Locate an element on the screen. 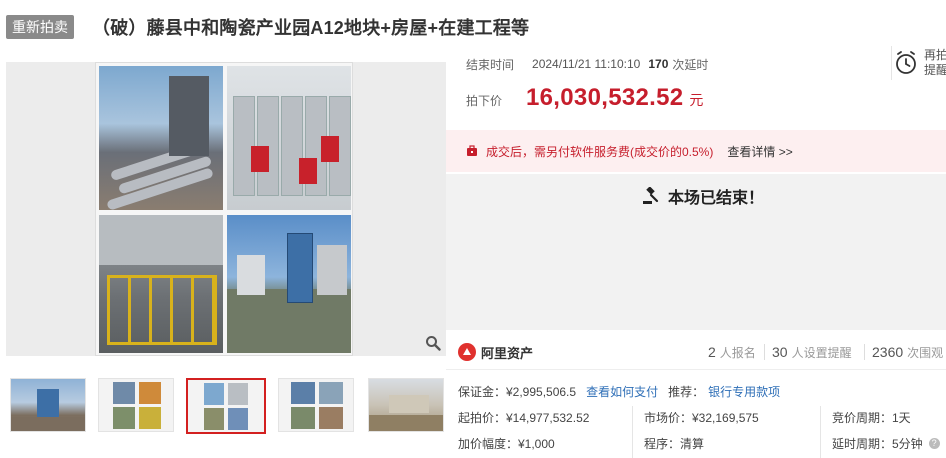  procedure-type: 程序：清算 is located at coordinates (674, 443).